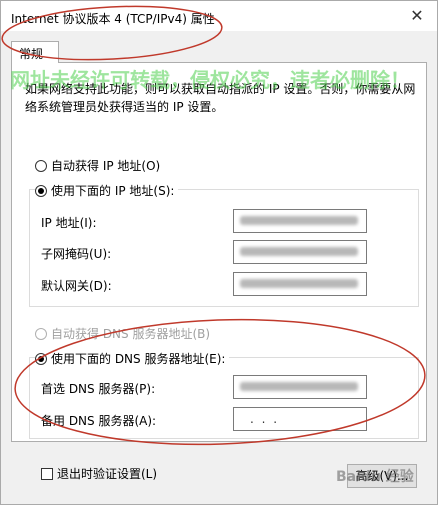 The width and height of the screenshot is (438, 505). I want to click on subnet-mask-label: 子网掩码(U):, so click(76, 254).